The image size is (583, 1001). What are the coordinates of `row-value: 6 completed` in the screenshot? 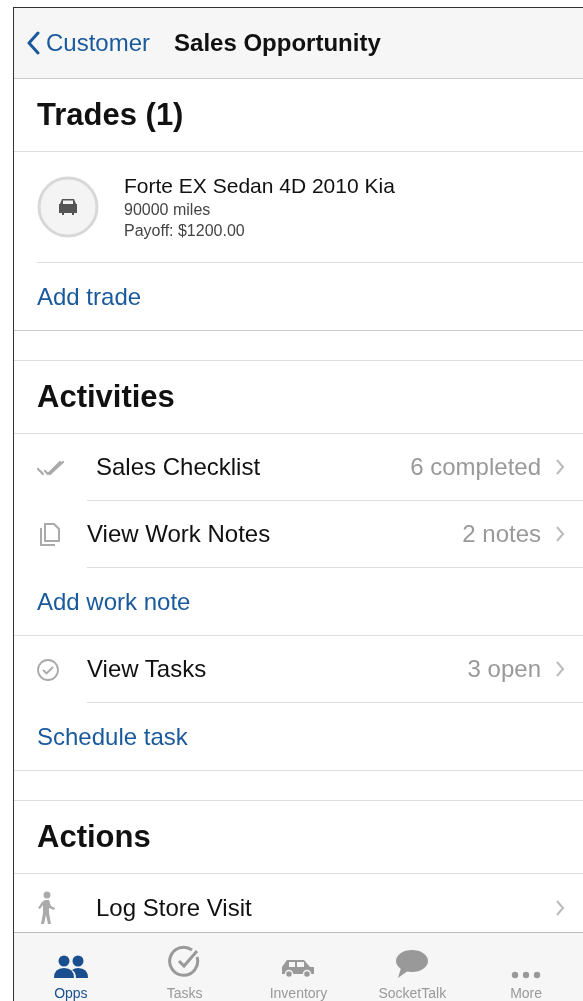 It's located at (475, 467).